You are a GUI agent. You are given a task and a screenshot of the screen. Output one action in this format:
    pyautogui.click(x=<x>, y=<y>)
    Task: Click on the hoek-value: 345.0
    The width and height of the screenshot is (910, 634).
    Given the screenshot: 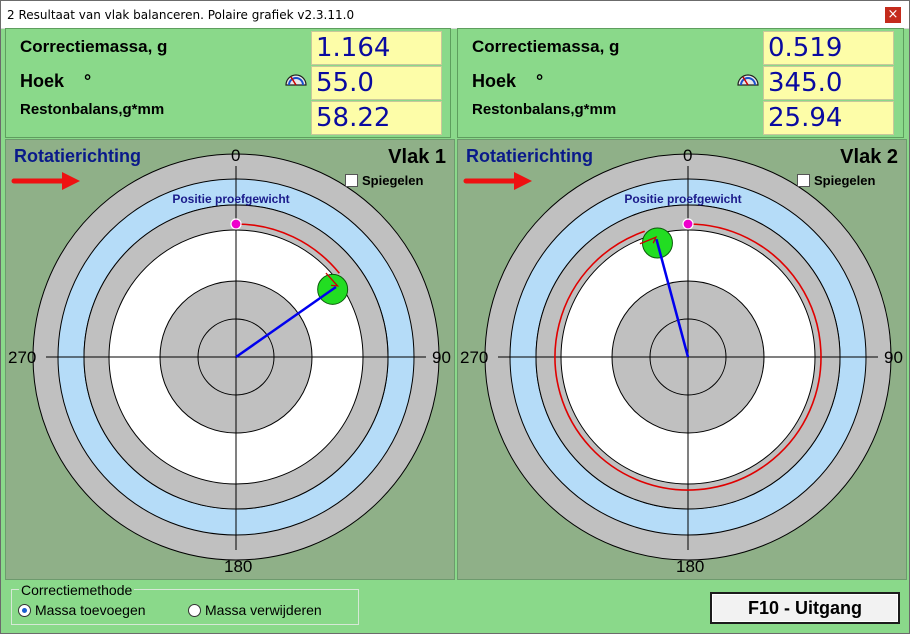 What is the action you would take?
    pyautogui.click(x=828, y=83)
    